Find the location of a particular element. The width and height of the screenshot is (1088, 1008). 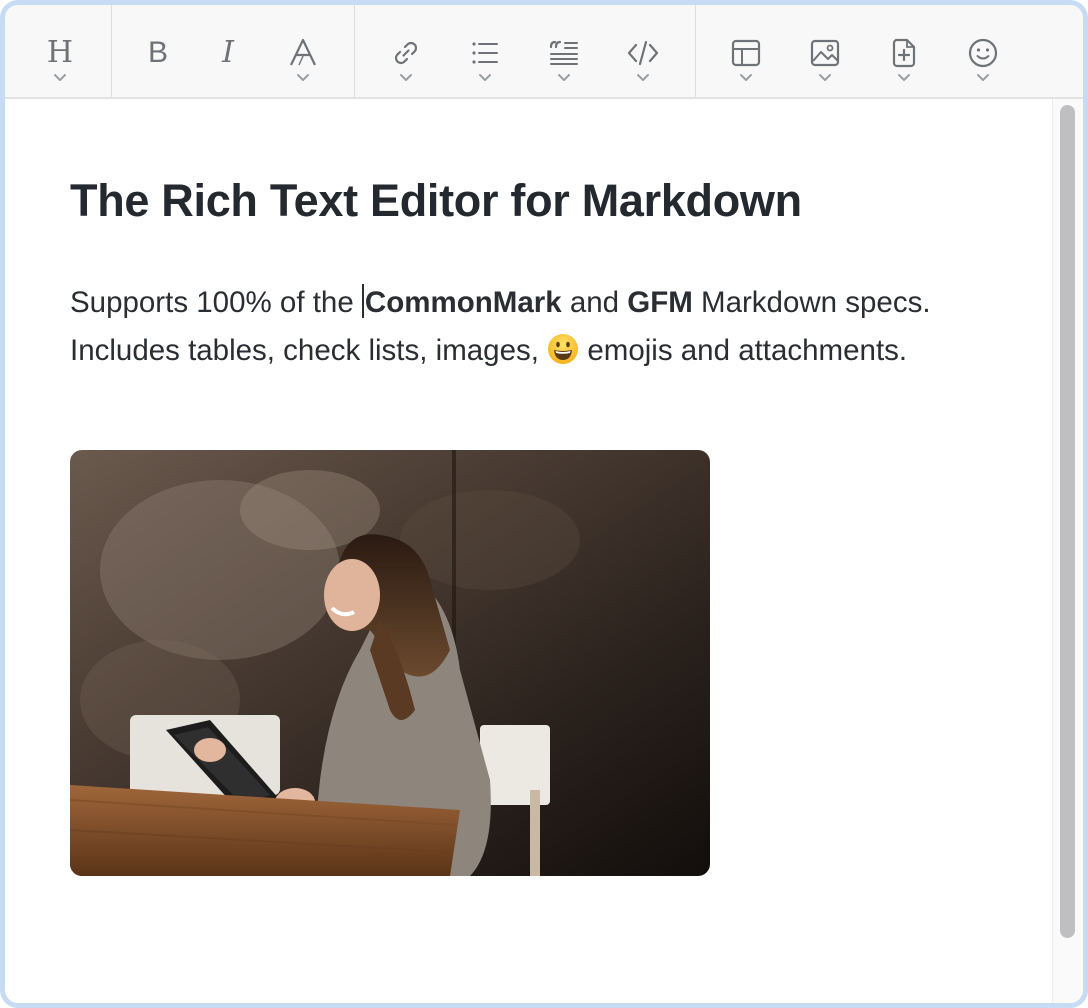

italic-button: I is located at coordinates (228, 51).